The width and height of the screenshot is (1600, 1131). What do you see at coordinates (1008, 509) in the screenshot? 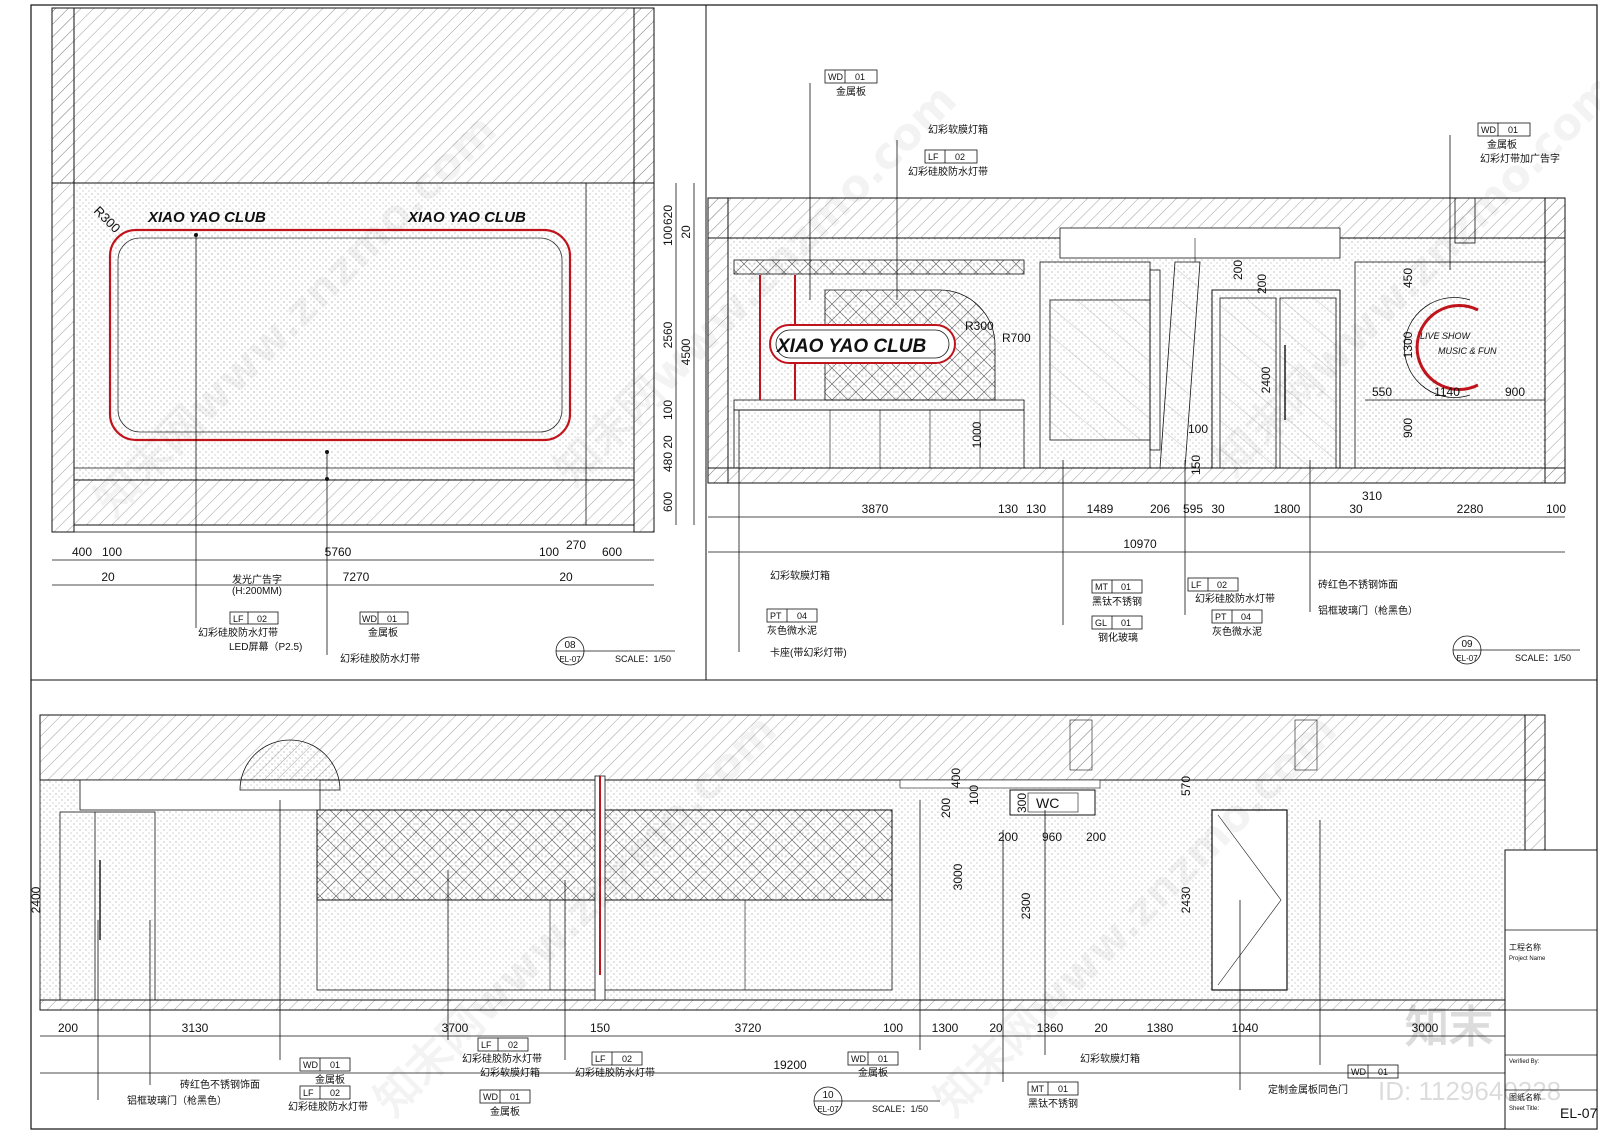
I see `p09-hdim-1: 130` at bounding box center [1008, 509].